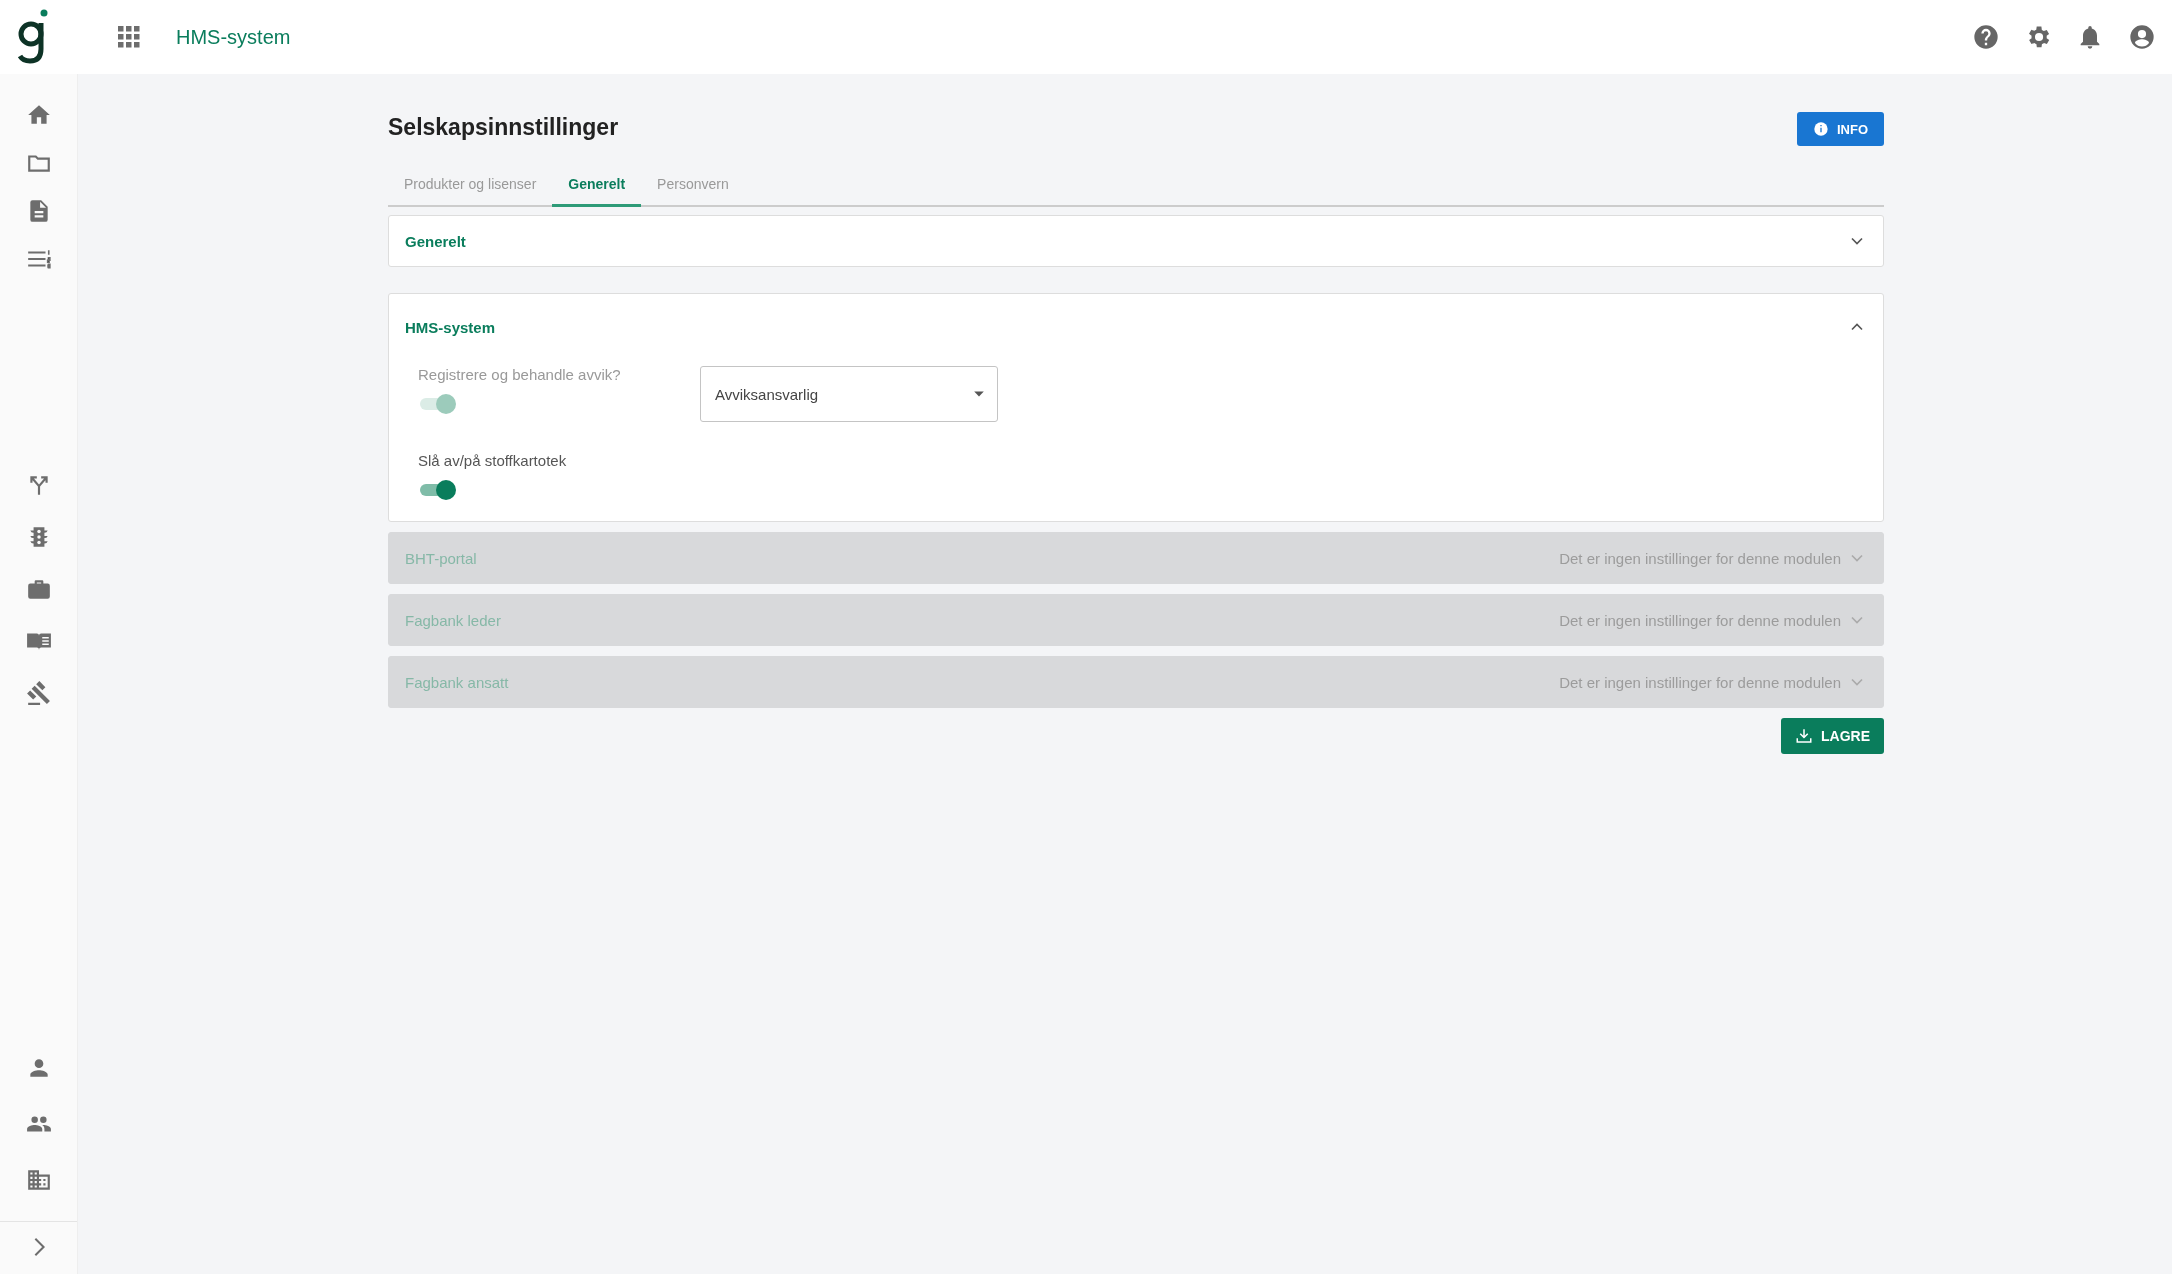 The height and width of the screenshot is (1274, 2172). I want to click on toggle-switch, so click(437, 490).